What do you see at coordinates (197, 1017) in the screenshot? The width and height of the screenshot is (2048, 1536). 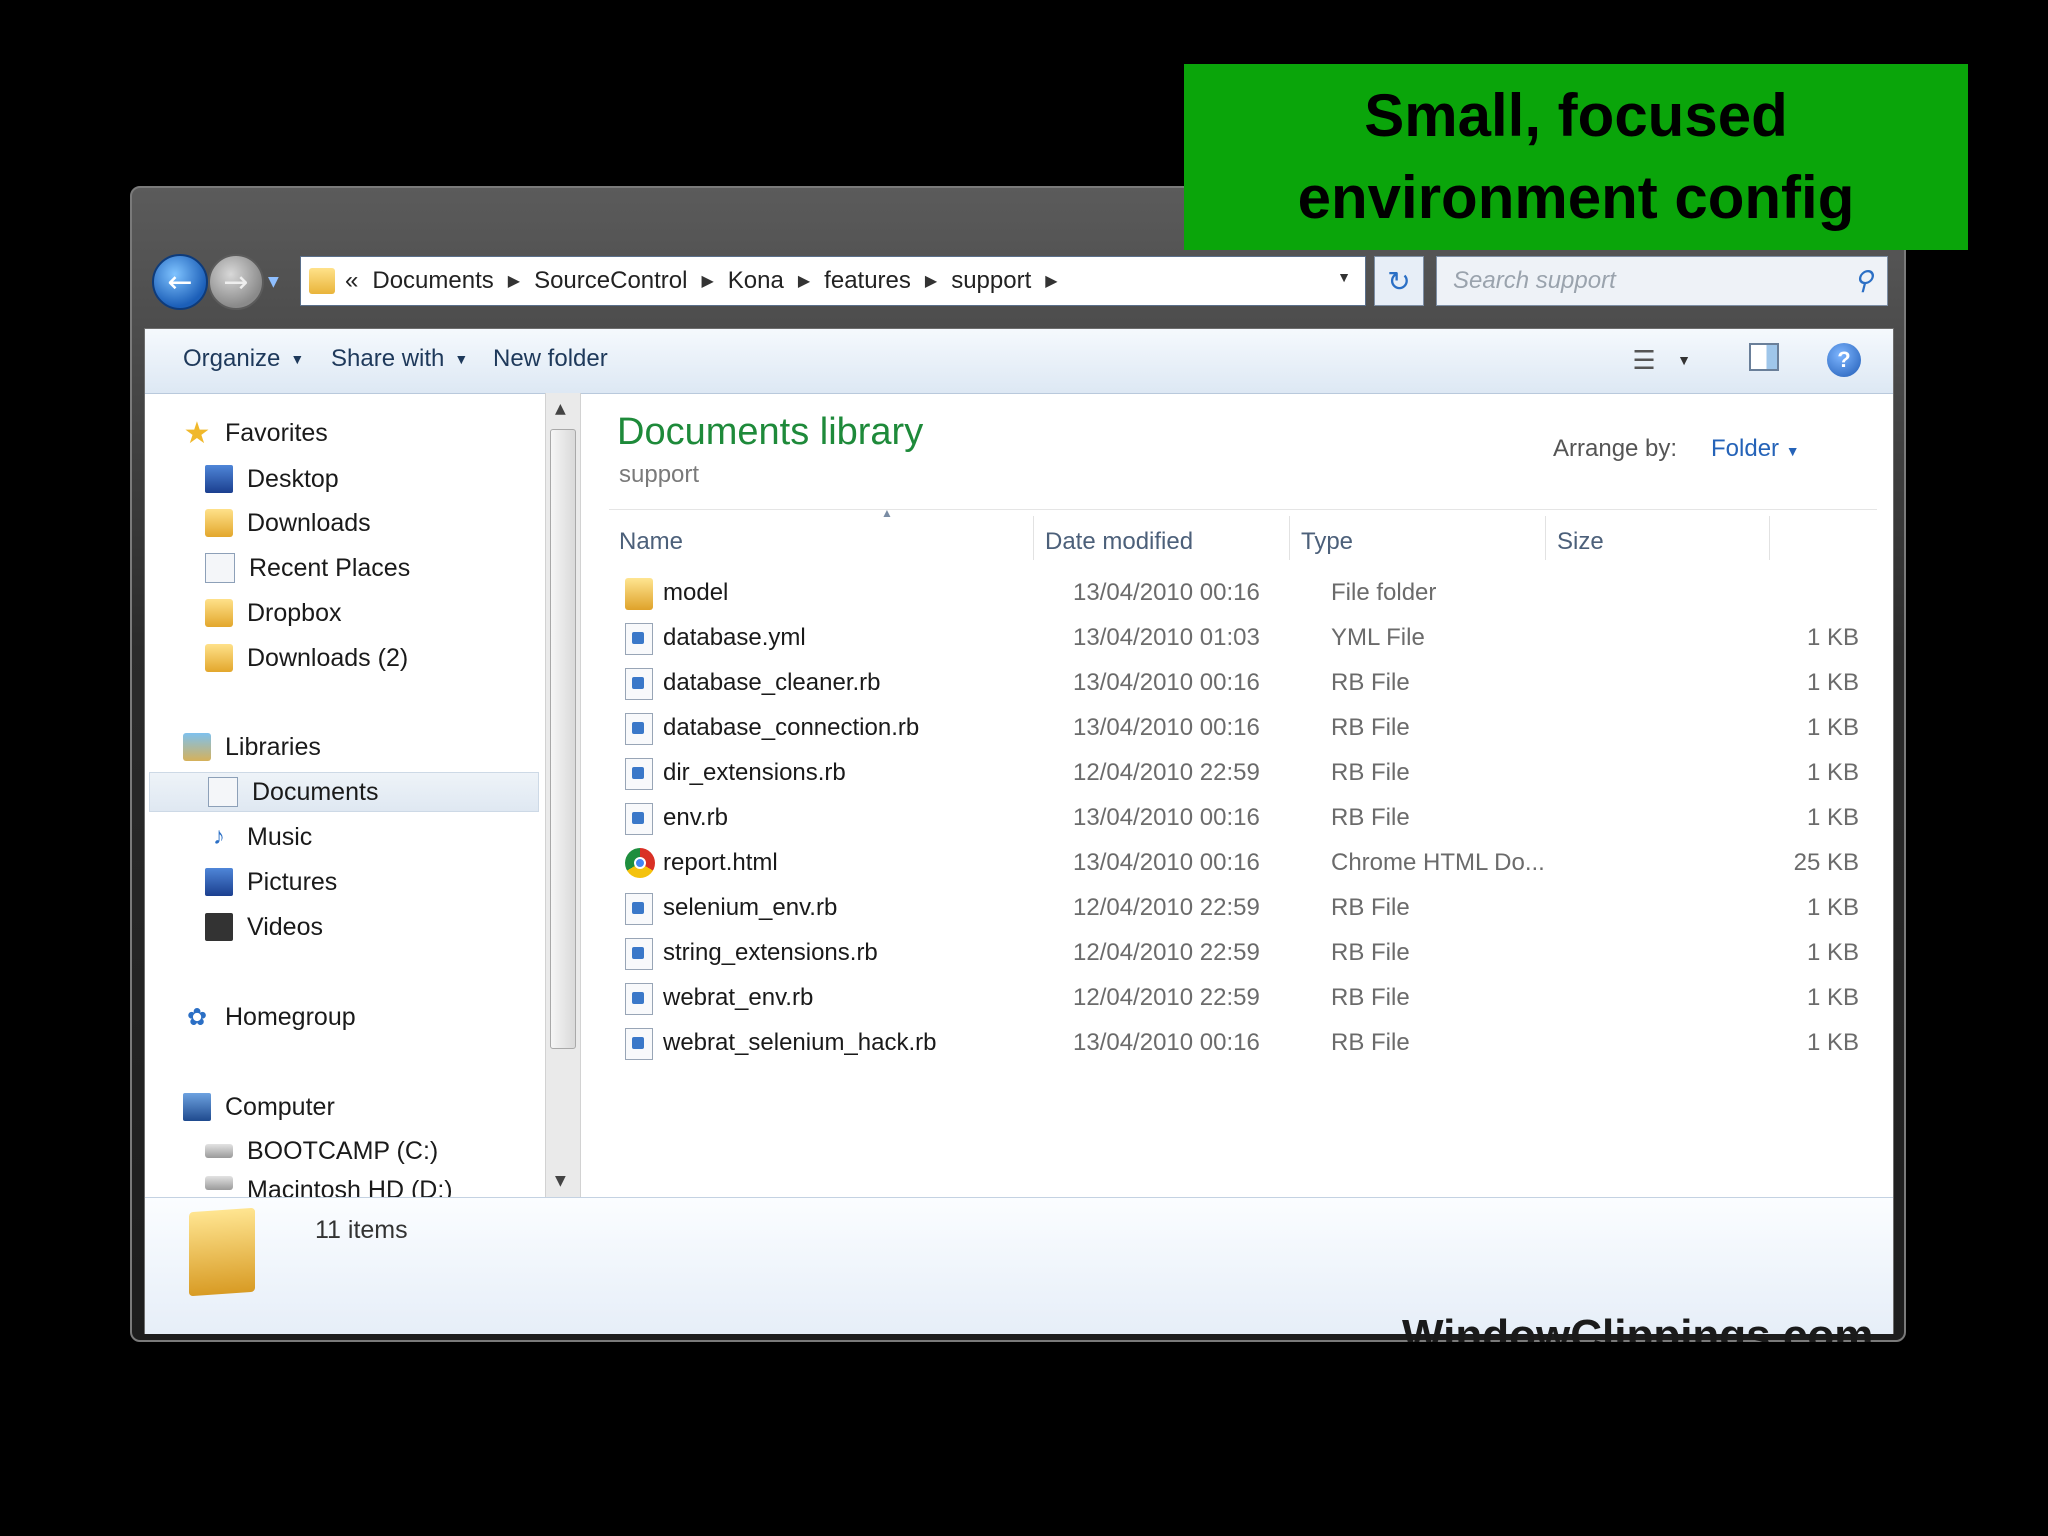 I see `homegroup-icon: ✿` at bounding box center [197, 1017].